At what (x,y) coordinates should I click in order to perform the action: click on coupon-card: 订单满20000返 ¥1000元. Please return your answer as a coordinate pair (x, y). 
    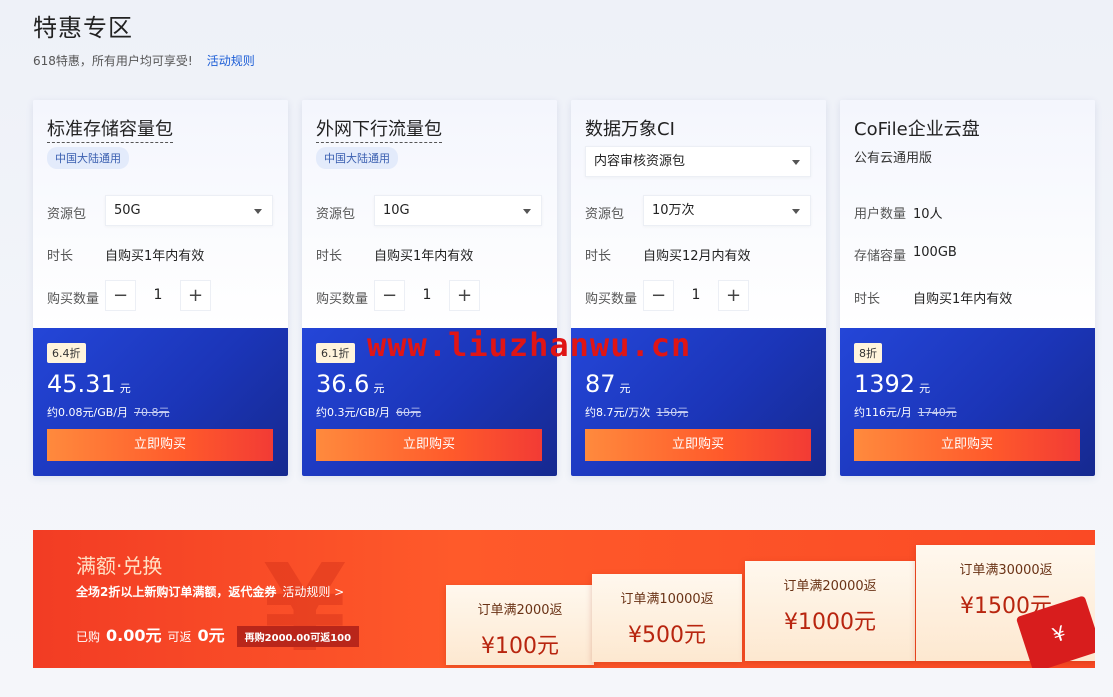
    Looking at the image, I should click on (830, 611).